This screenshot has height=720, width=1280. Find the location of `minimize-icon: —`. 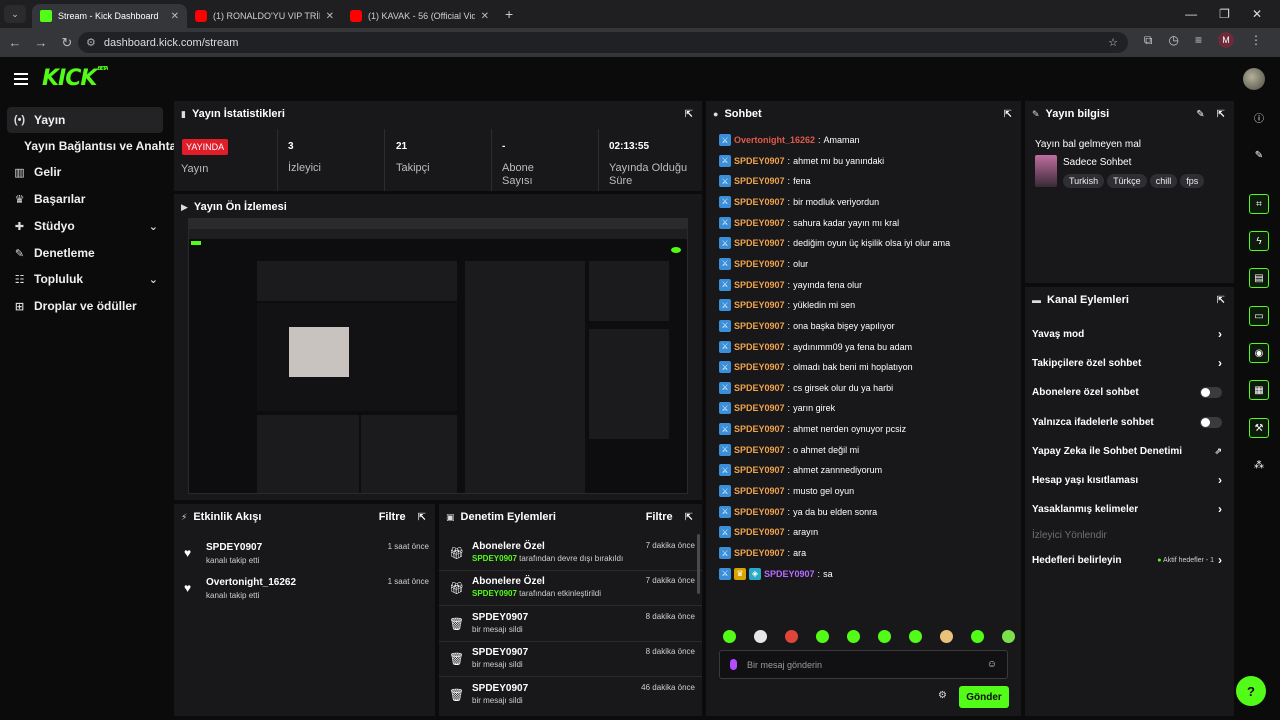

minimize-icon: — is located at coordinates (1191, 14).